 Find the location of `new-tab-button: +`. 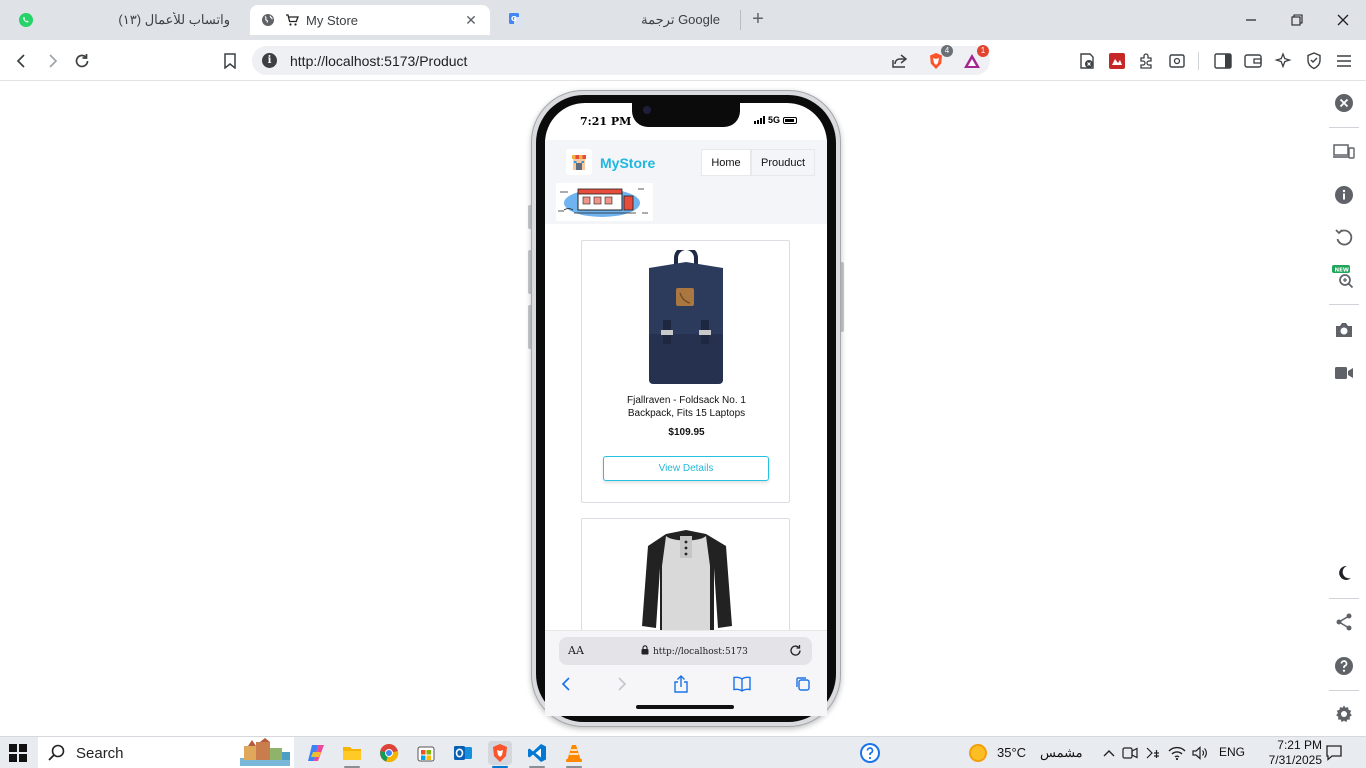

new-tab-button: + is located at coordinates (758, 19).